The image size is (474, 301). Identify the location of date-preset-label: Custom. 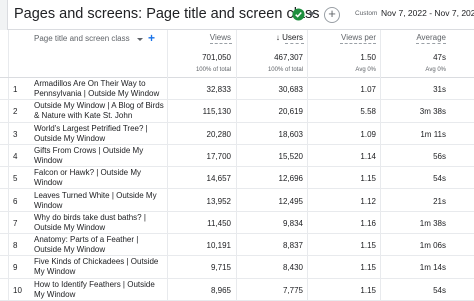
(366, 13).